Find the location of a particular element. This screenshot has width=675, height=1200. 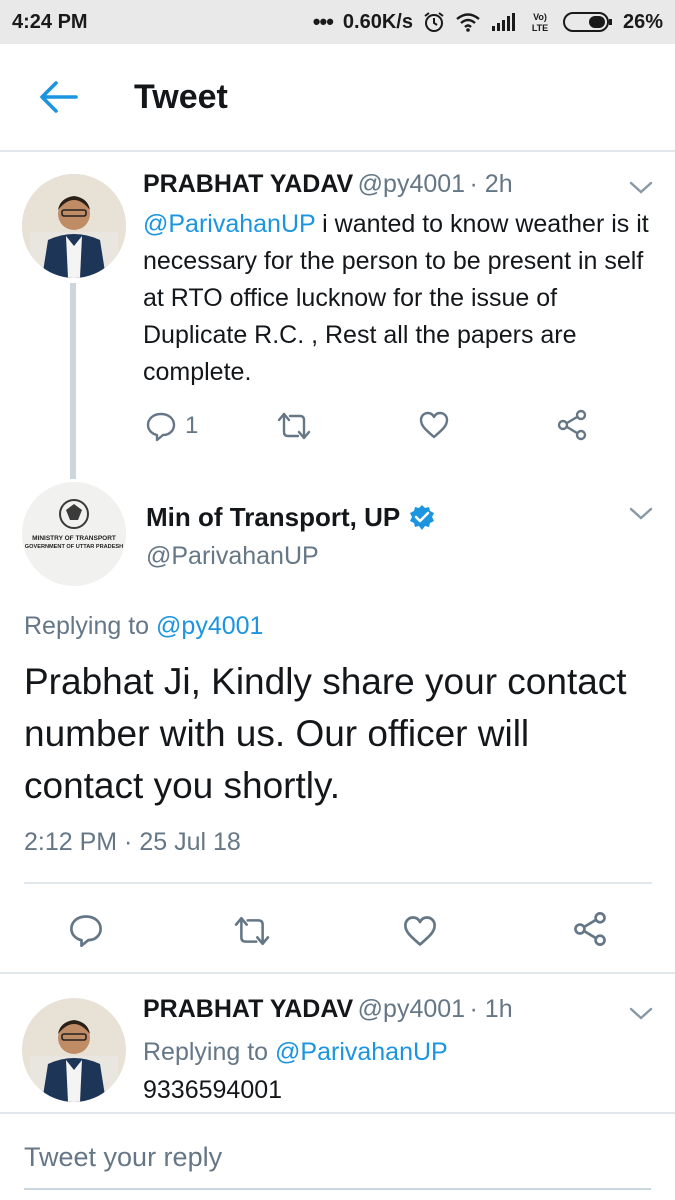

battery-percent: 26% is located at coordinates (642, 21).